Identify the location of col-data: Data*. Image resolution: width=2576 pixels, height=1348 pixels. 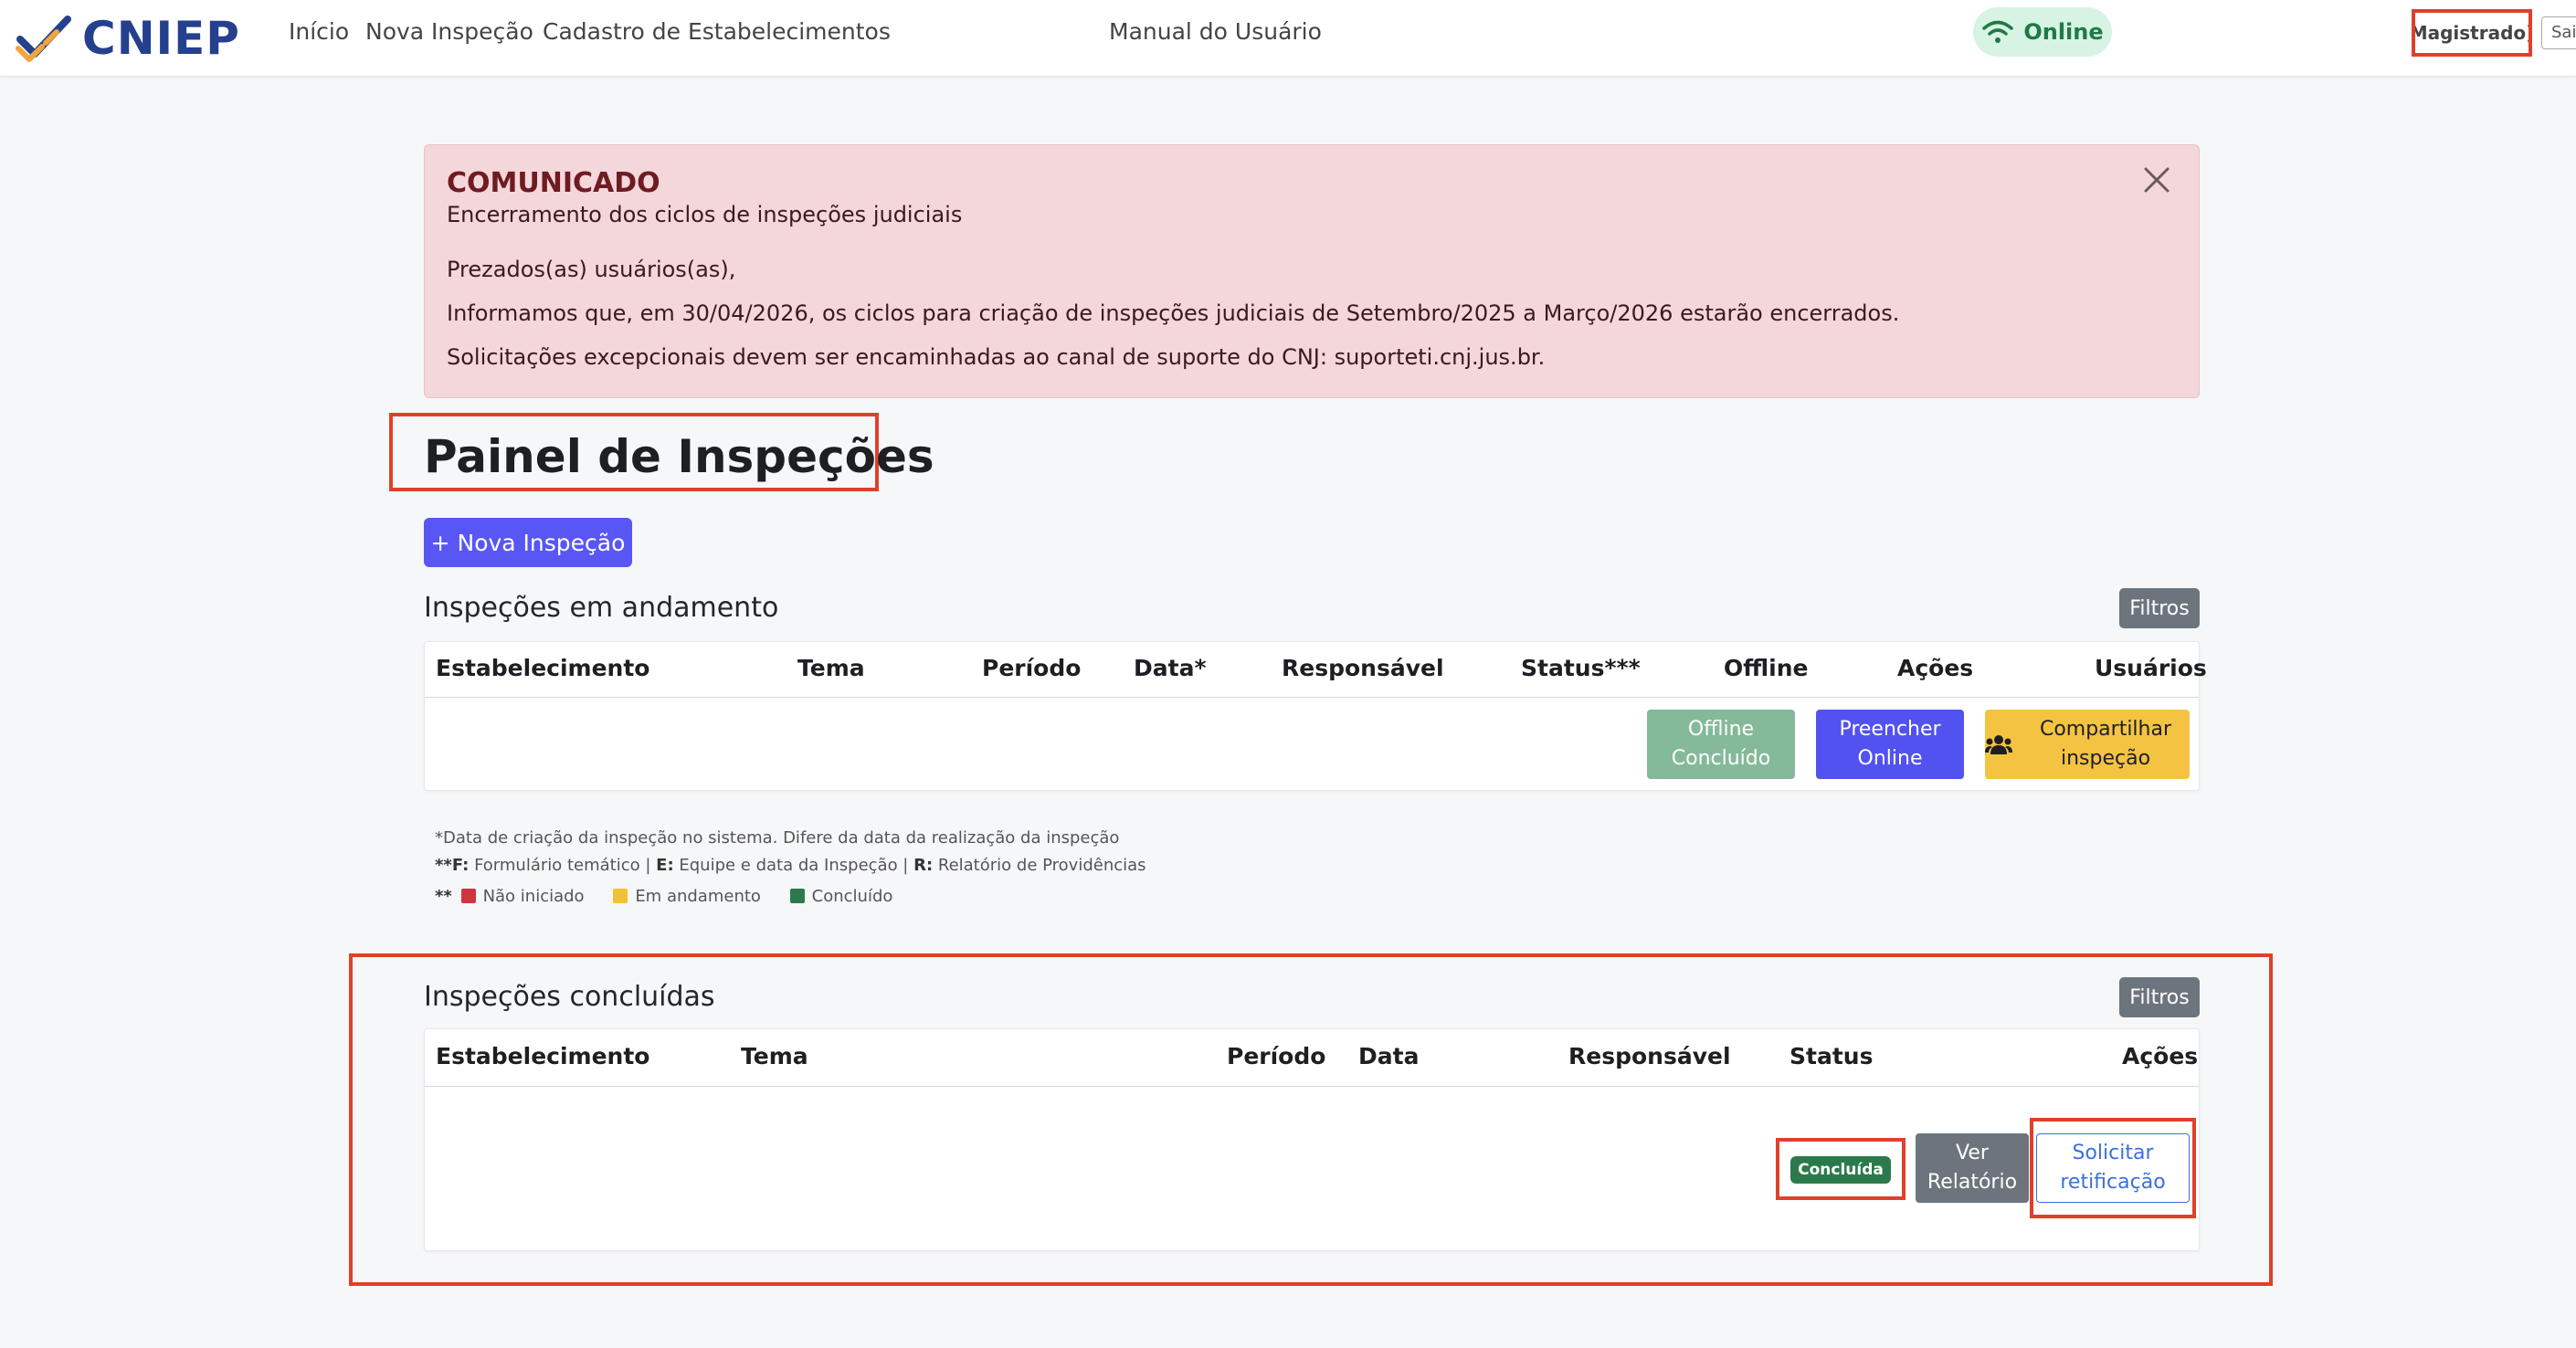
(1170, 668).